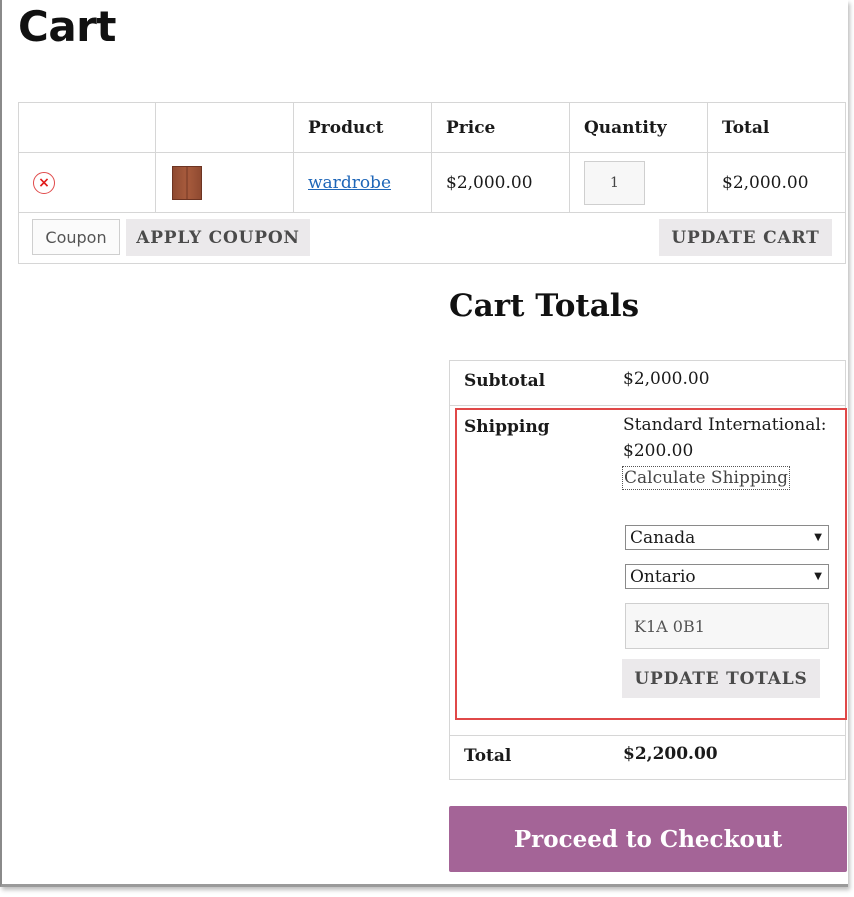 The image size is (854, 897). What do you see at coordinates (349, 183) in the screenshot?
I see `product-link: wardrobe` at bounding box center [349, 183].